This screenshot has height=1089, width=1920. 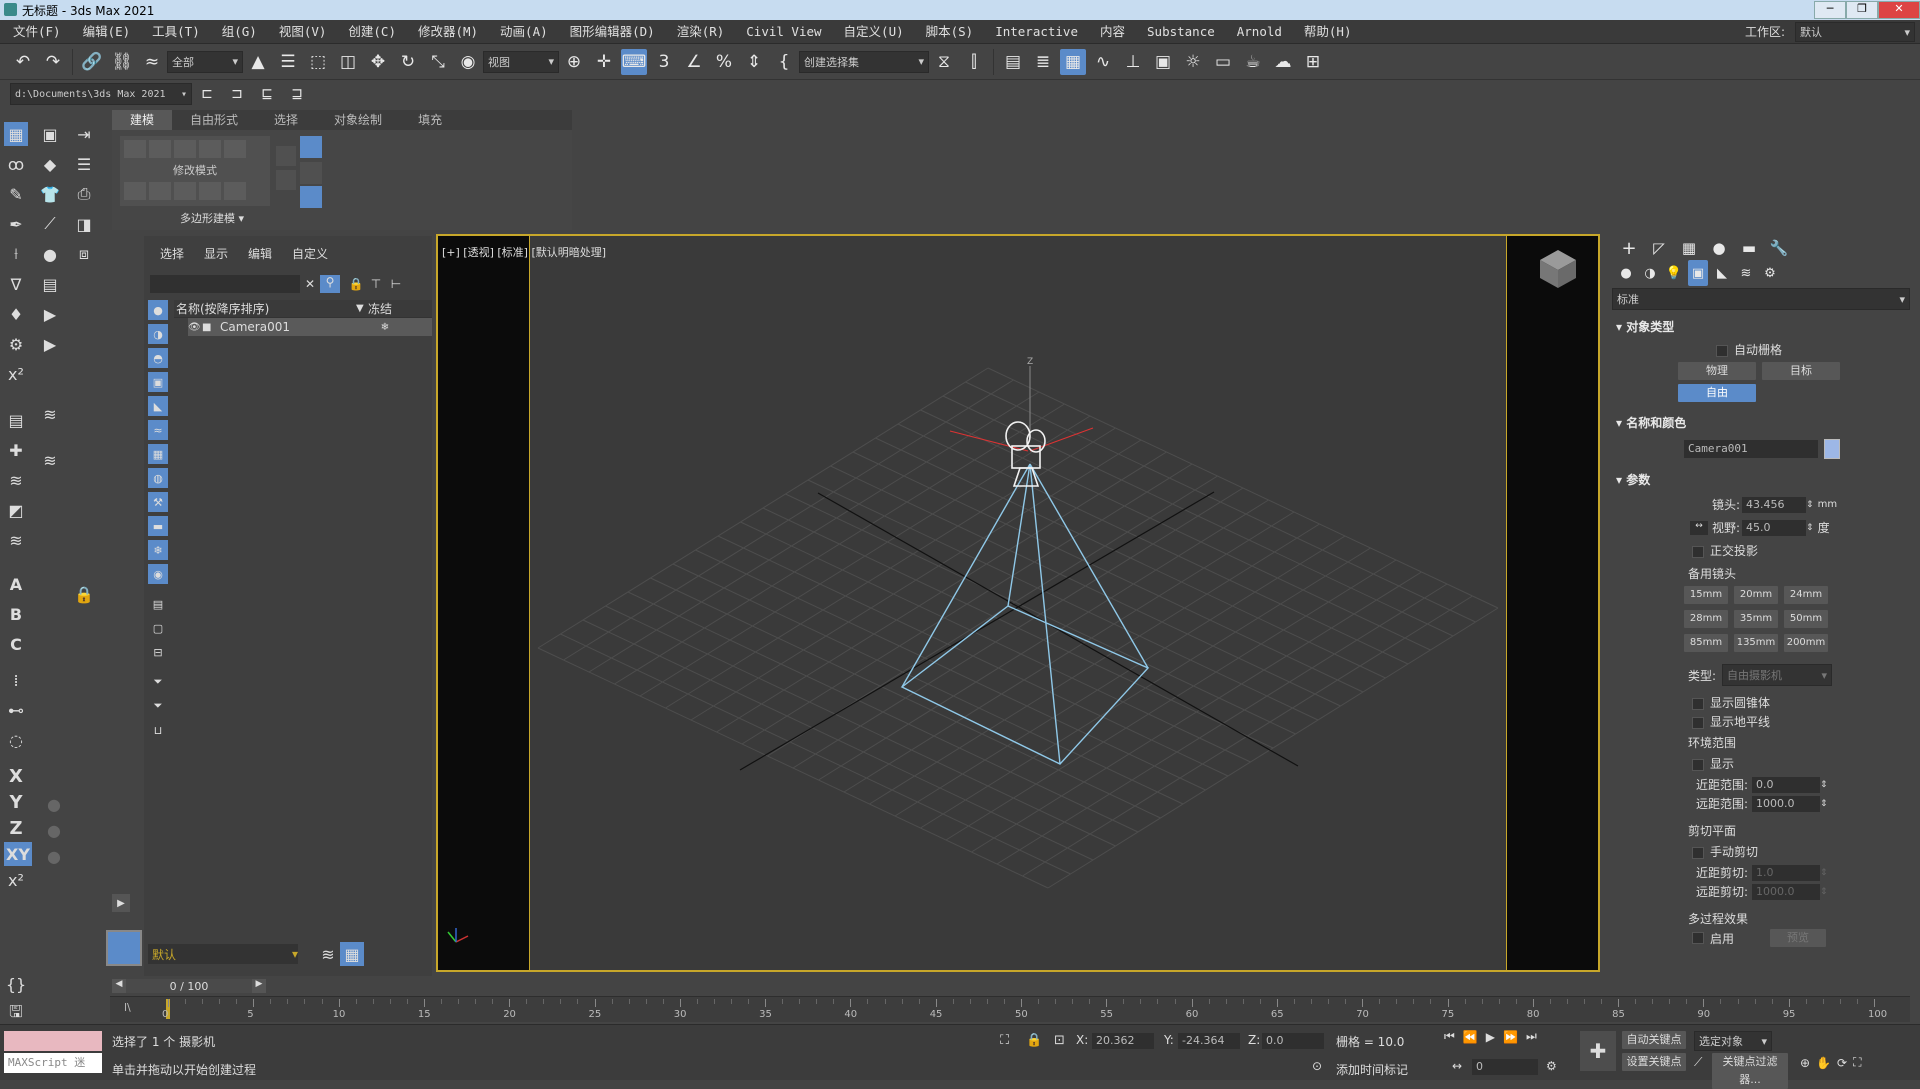 I want to click on menu-item: 动画(A), so click(x=524, y=32).